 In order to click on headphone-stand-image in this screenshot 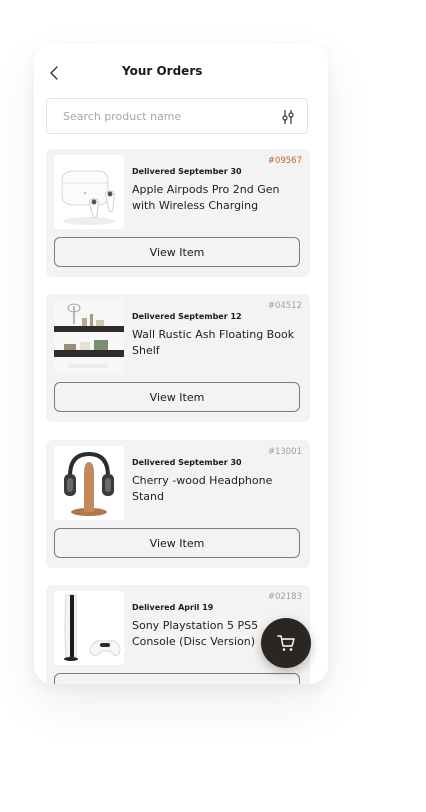, I will do `click(89, 483)`.